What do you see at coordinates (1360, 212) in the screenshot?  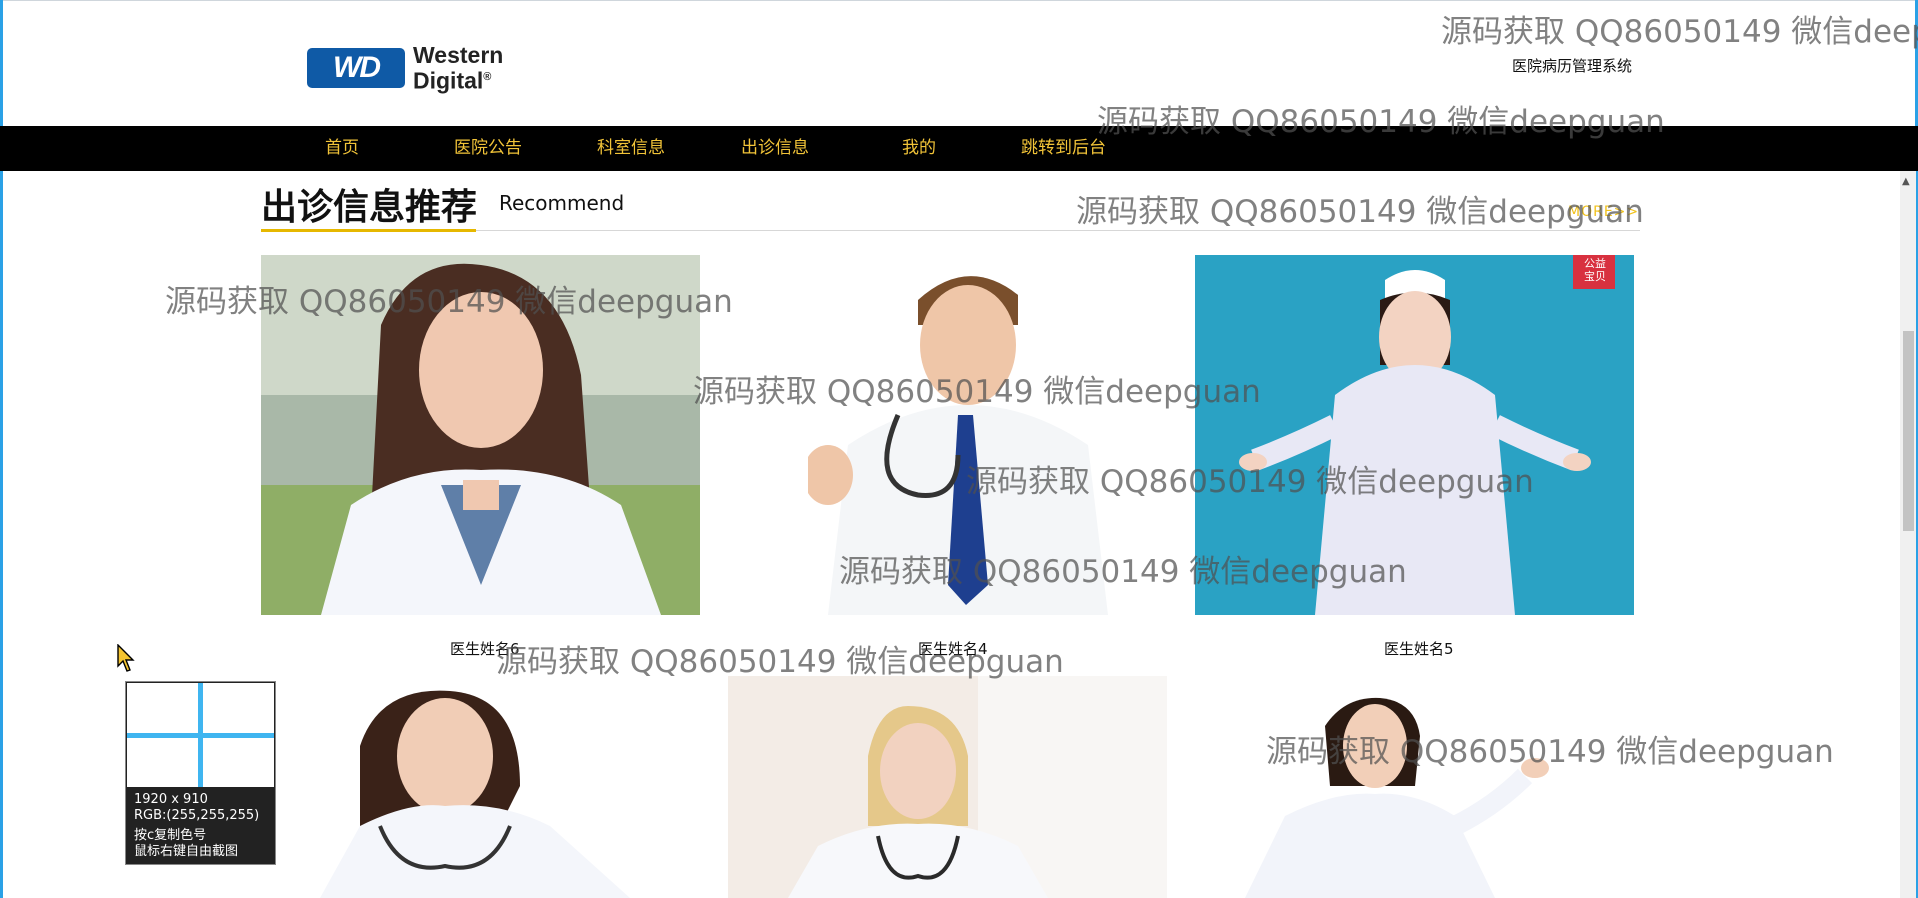 I see `watermark: 源码获取 QQ86050149 微信deepguan` at bounding box center [1360, 212].